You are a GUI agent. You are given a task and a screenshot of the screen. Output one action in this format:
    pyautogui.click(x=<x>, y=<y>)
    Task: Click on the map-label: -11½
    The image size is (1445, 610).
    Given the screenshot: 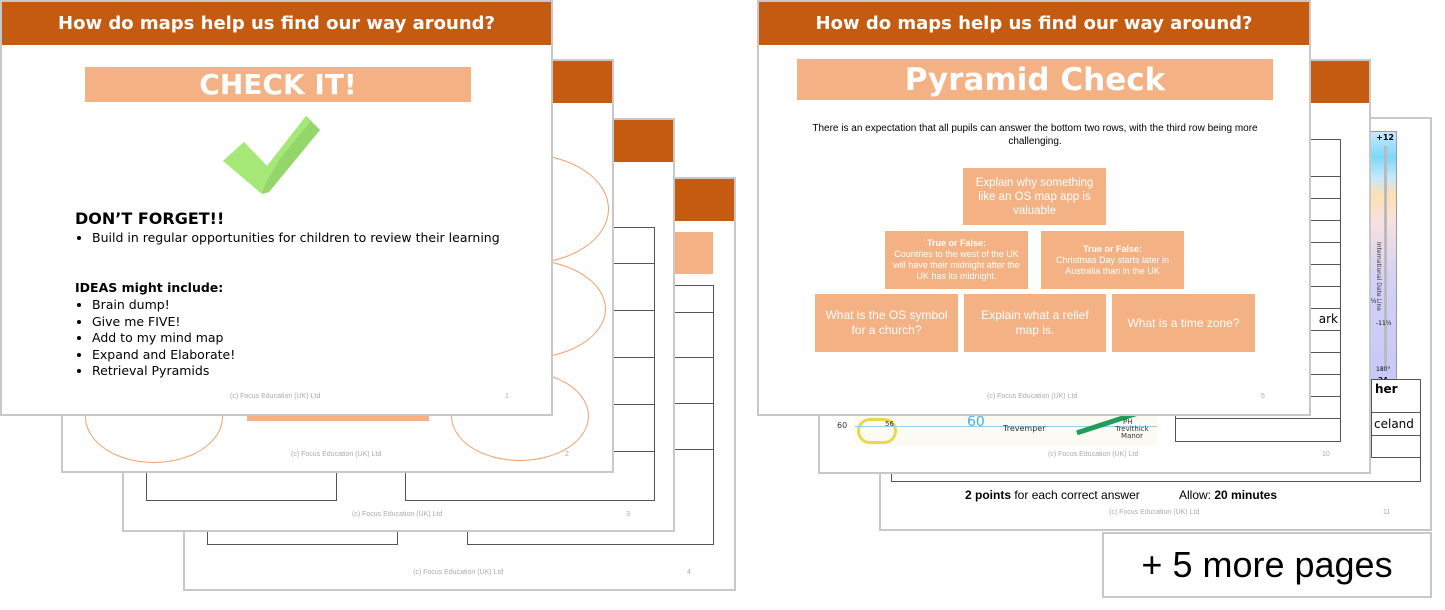 What is the action you would take?
    pyautogui.click(x=1384, y=323)
    